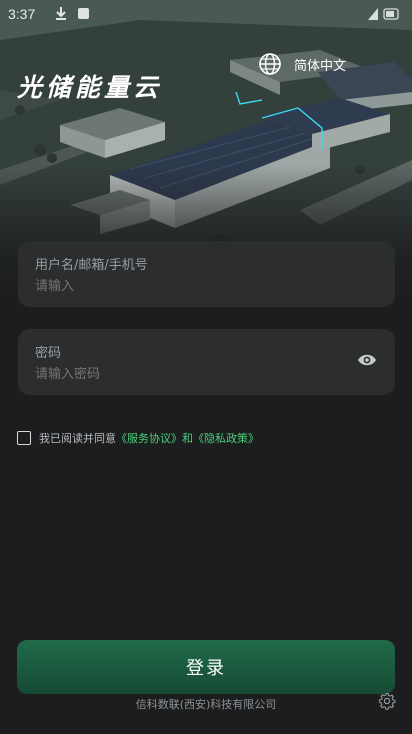  I want to click on agreement-checkbox, so click(24, 438).